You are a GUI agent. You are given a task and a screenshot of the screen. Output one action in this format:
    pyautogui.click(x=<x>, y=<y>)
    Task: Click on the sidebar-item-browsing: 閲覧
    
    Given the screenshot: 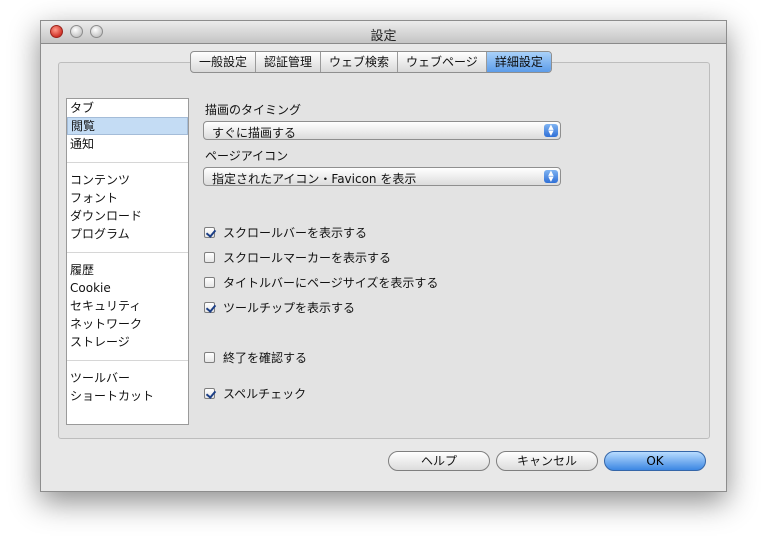 What is the action you would take?
    pyautogui.click(x=127, y=126)
    